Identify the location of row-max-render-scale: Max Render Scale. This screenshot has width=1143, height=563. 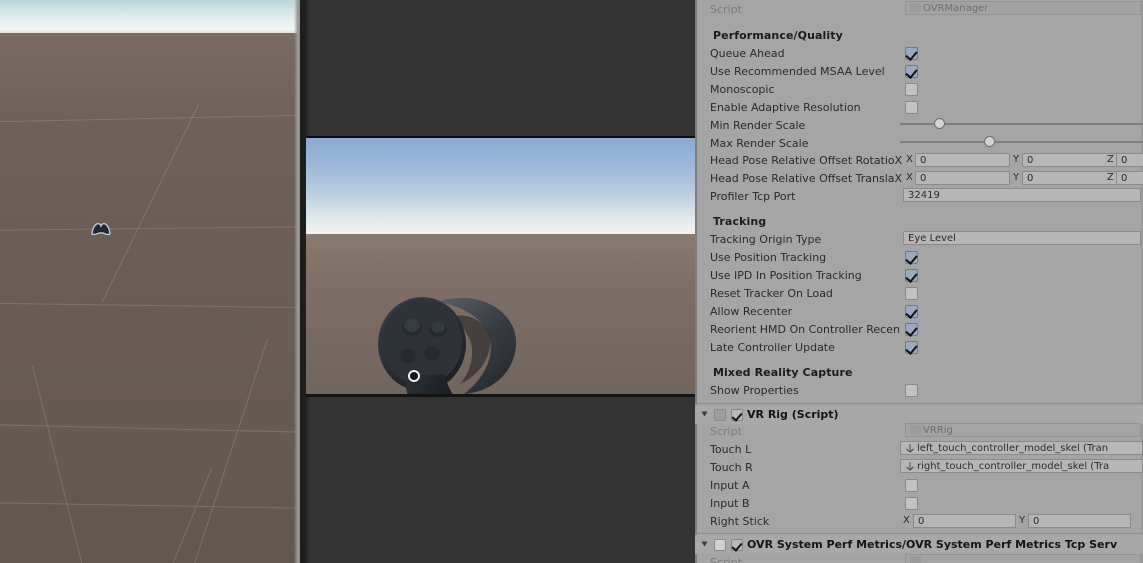
(919, 143).